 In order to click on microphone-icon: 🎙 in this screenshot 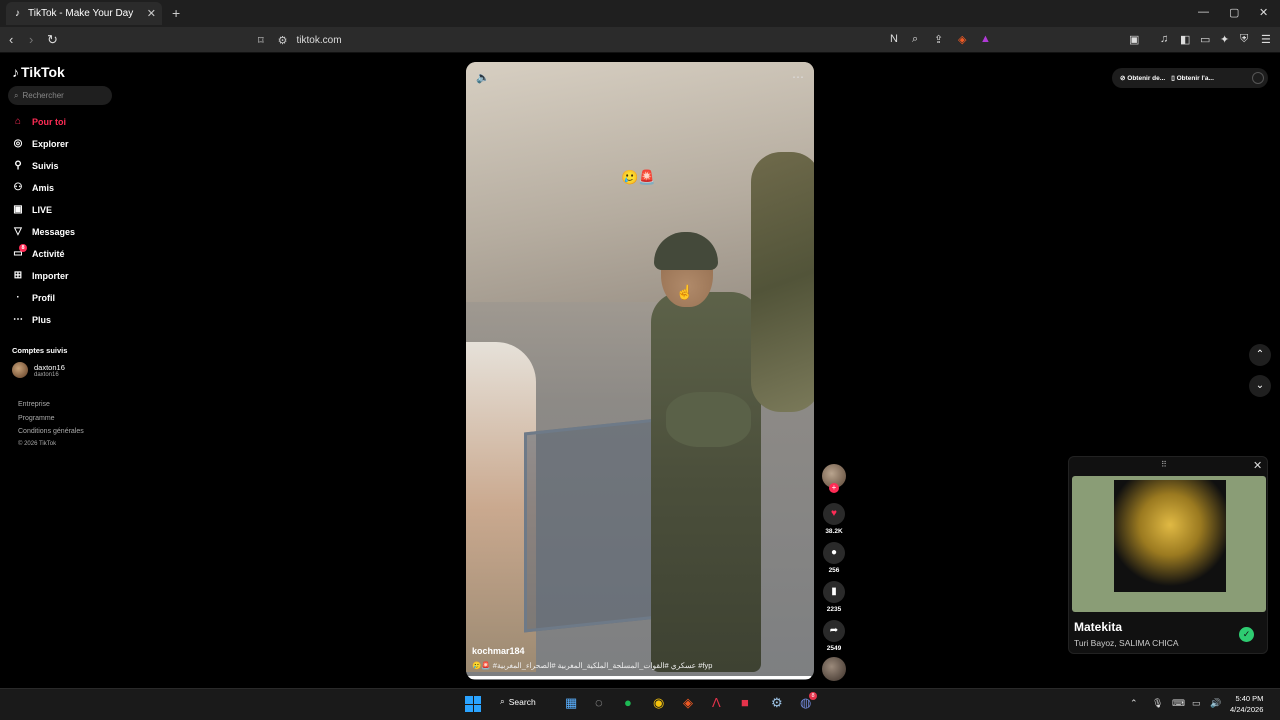, I will do `click(1157, 703)`.